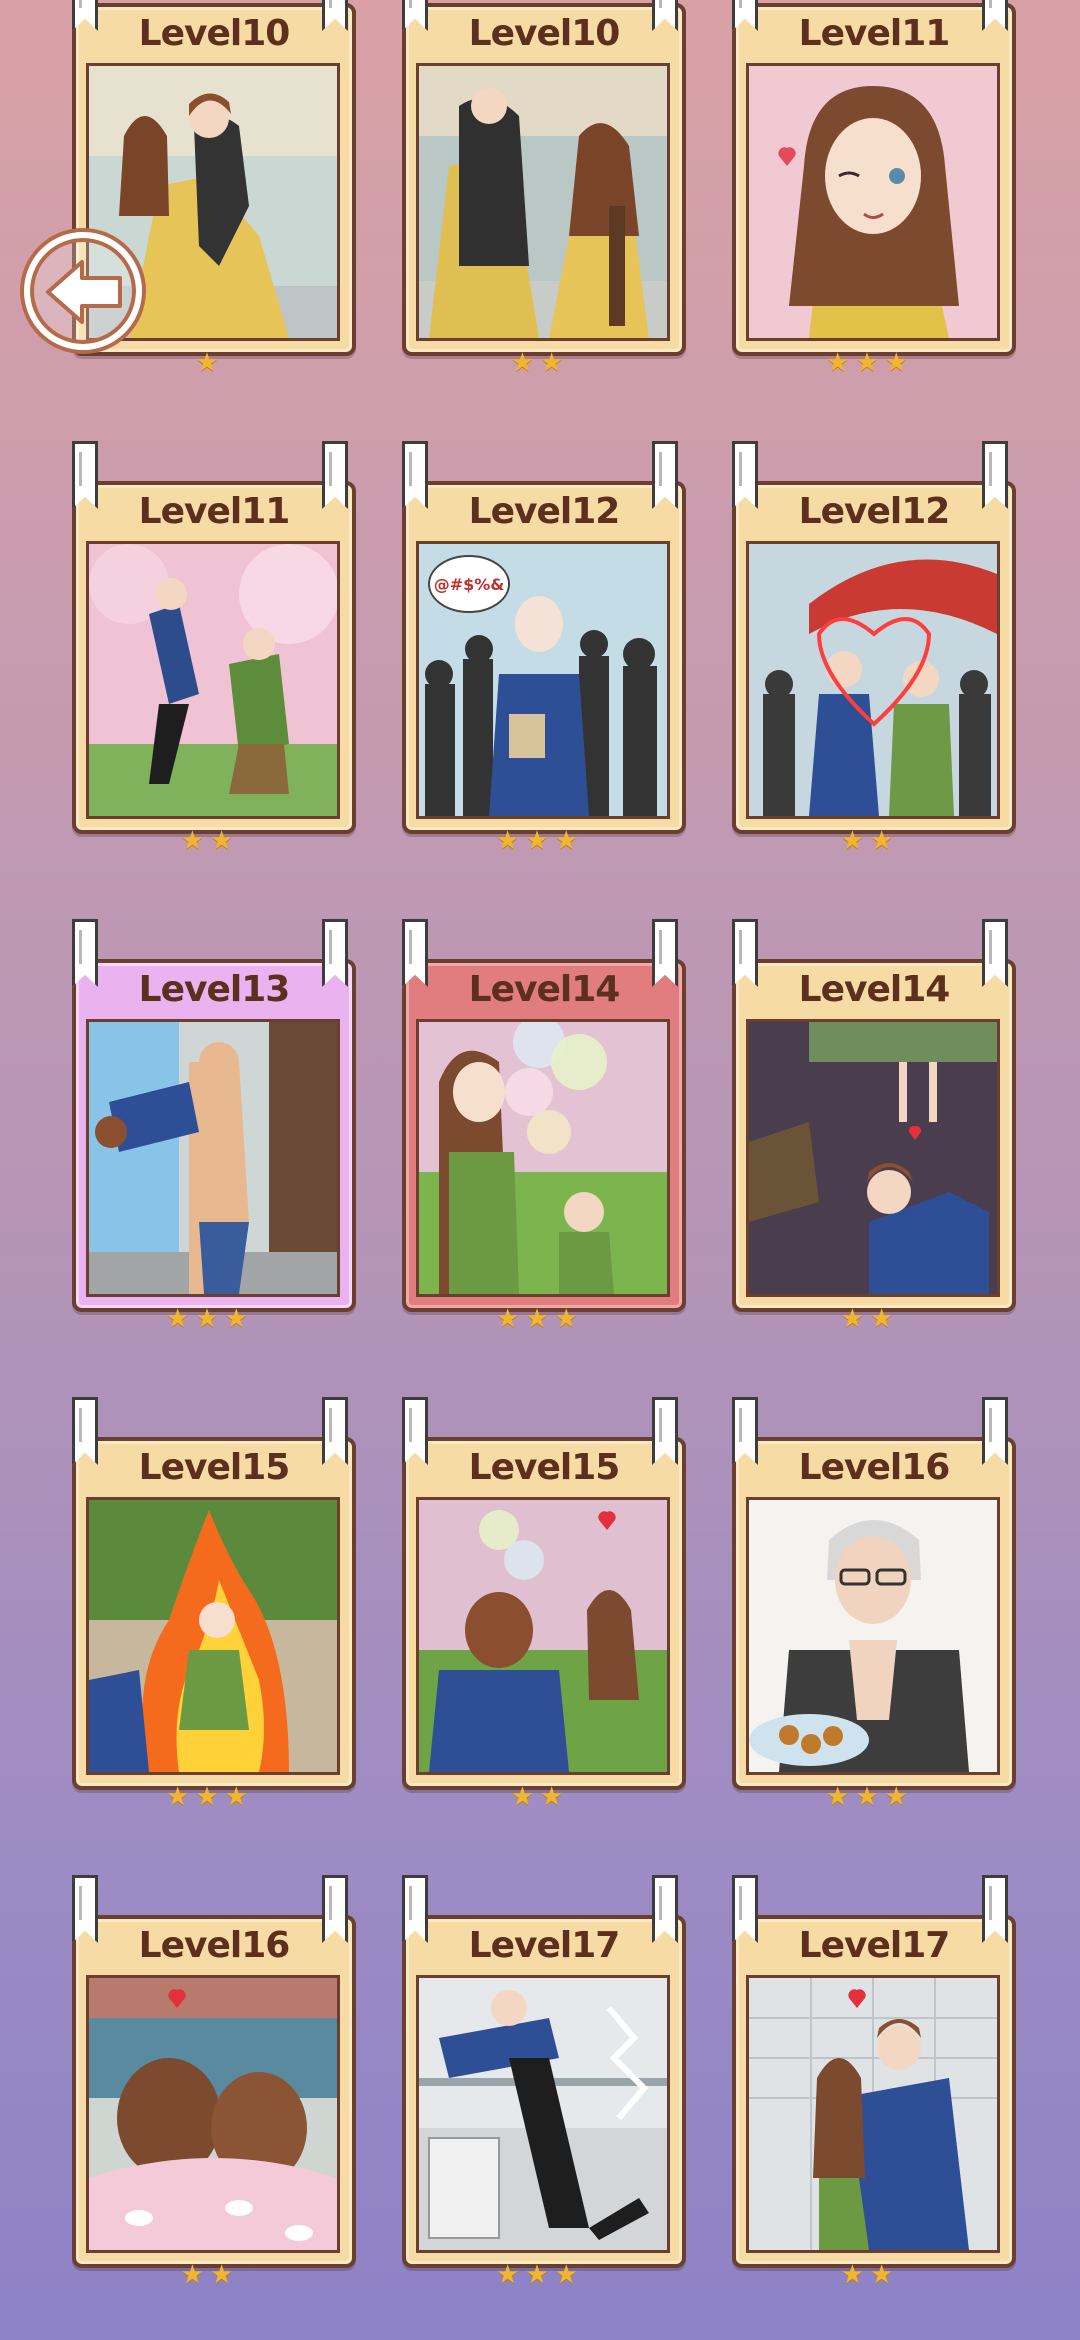 This screenshot has height=2340, width=1080. I want to click on level-card: Level14 ★★, so click(874, 1126).